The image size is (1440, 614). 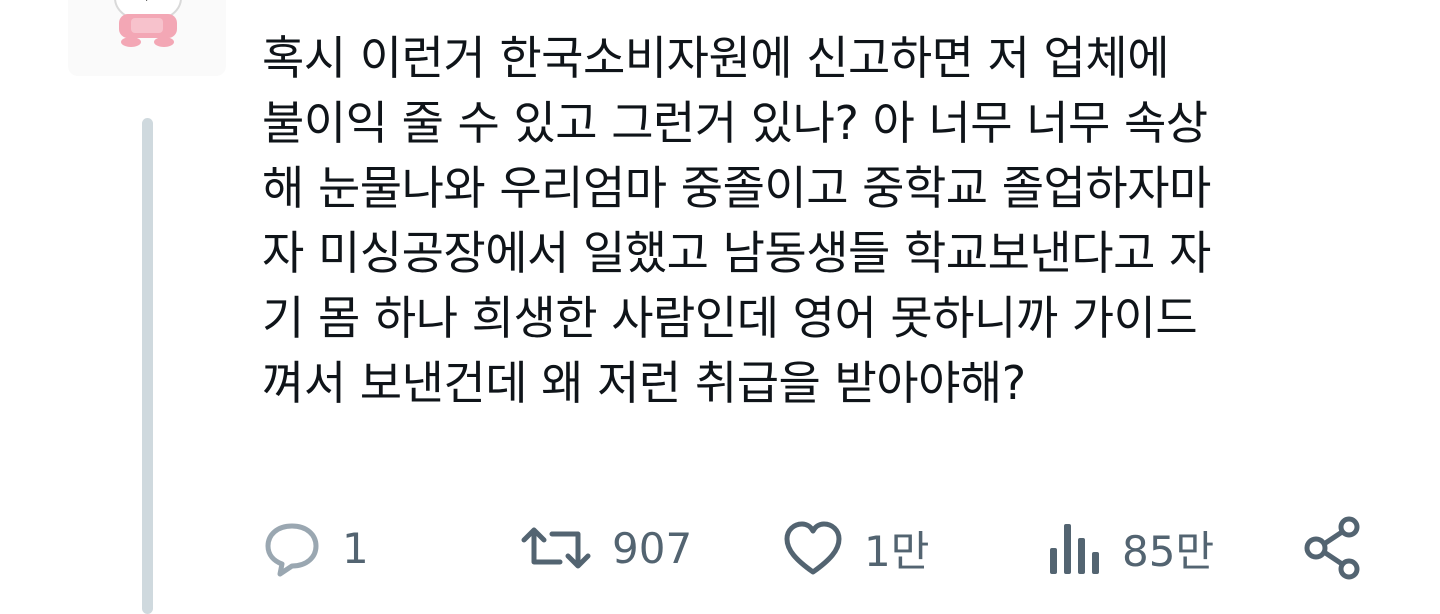 I want to click on share-button, so click(x=1333, y=548).